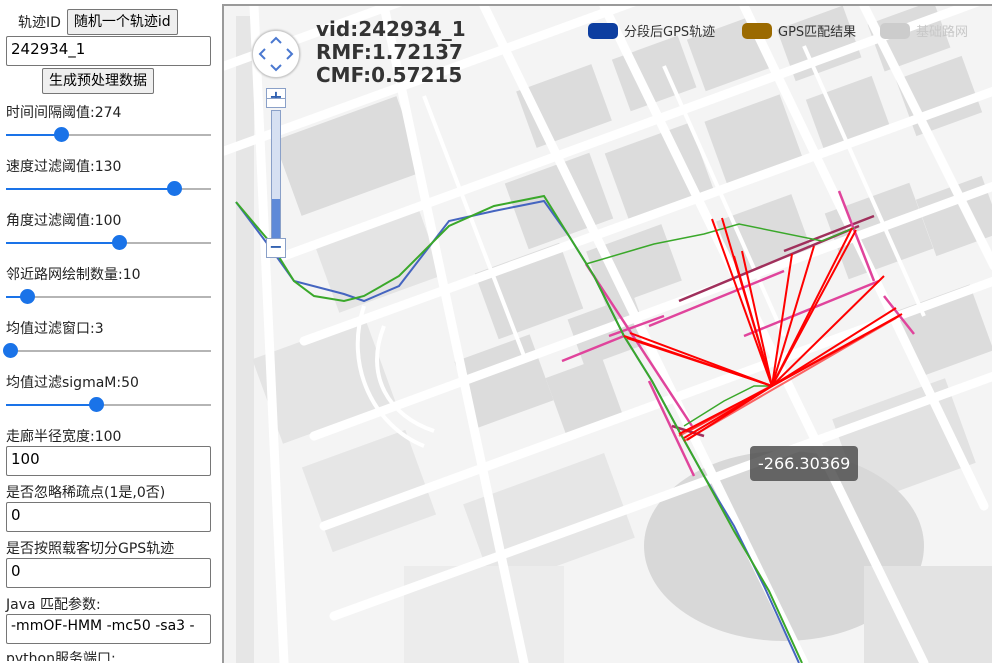 The height and width of the screenshot is (663, 992). What do you see at coordinates (53, 605) in the screenshot?
I see `java-params-label: Java 匹配参数:` at bounding box center [53, 605].